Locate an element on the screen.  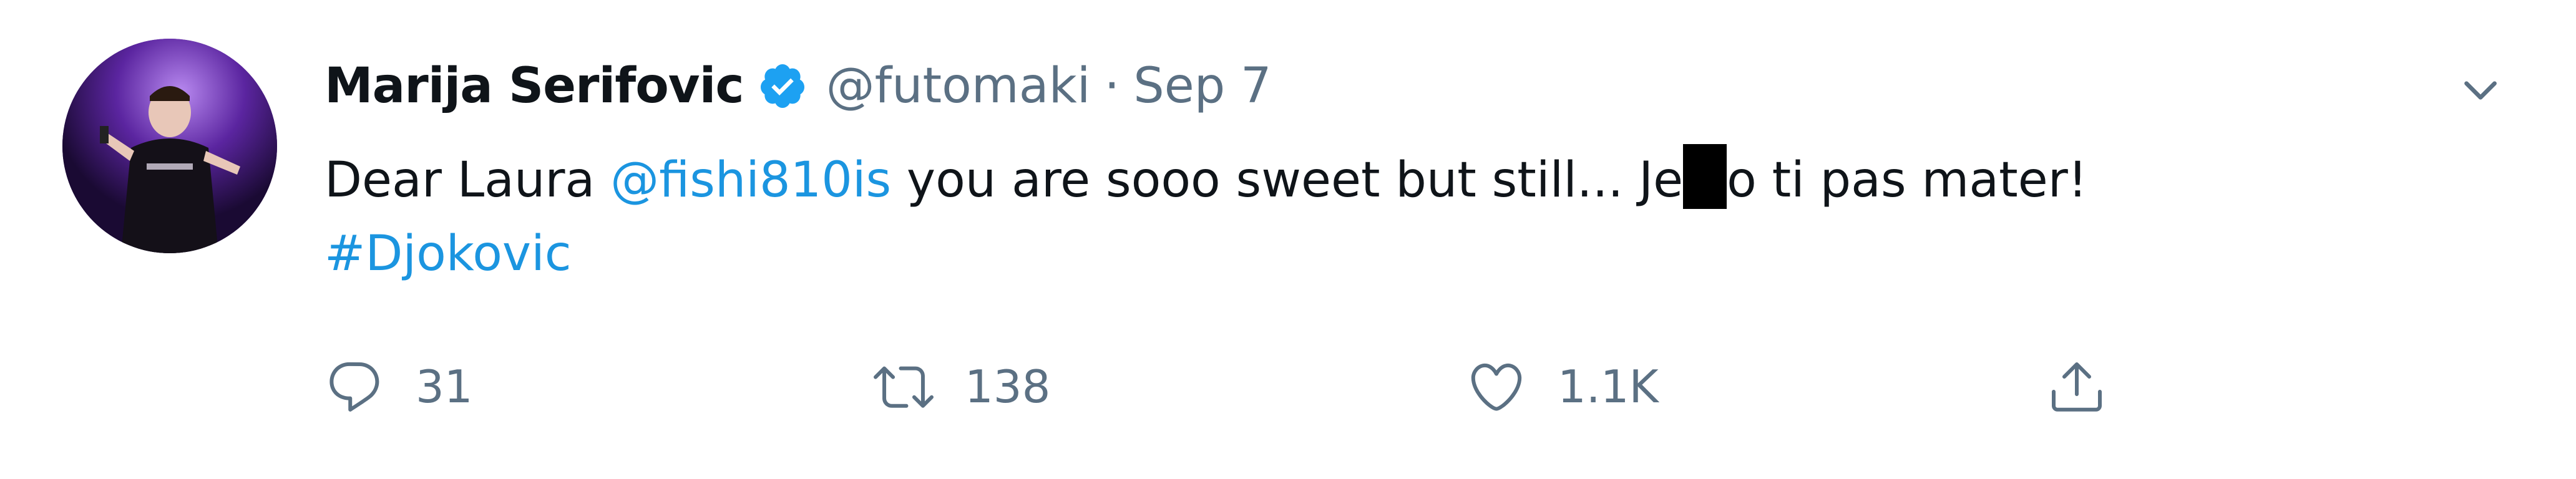
share-icon is located at coordinates (2077, 387).